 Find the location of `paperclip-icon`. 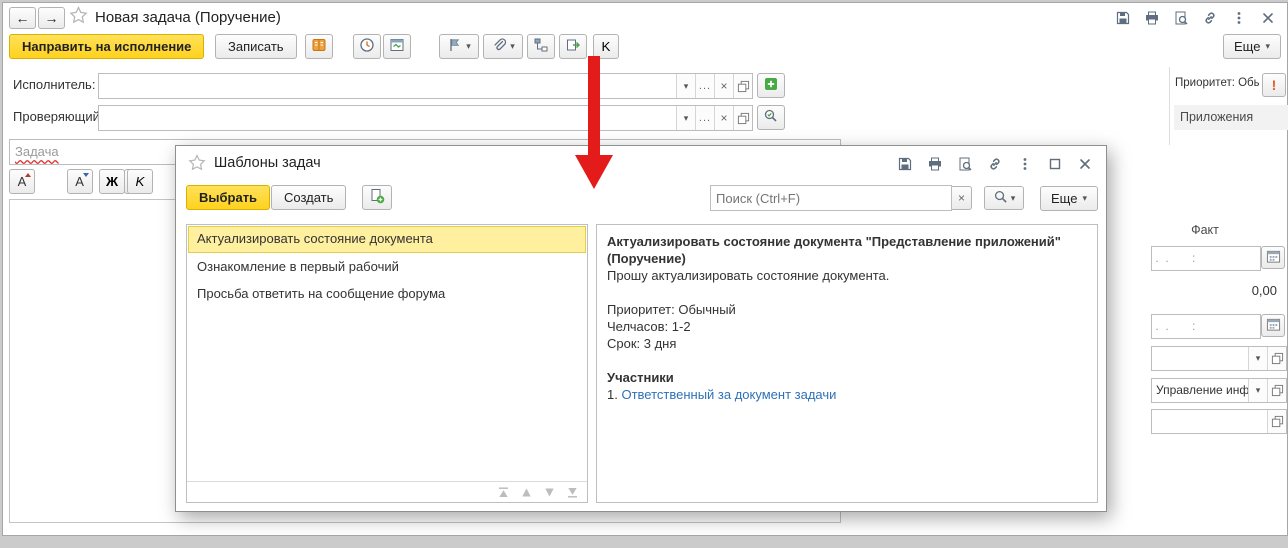

paperclip-icon is located at coordinates (499, 46).